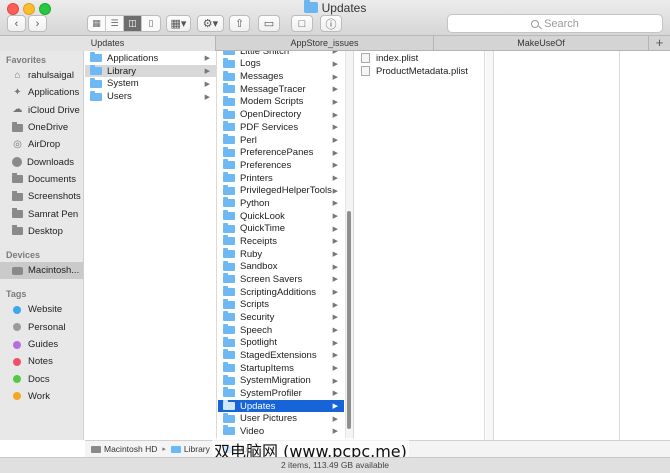  Describe the element at coordinates (281, 76) in the screenshot. I see `file-list-item: Messages ▶` at that location.